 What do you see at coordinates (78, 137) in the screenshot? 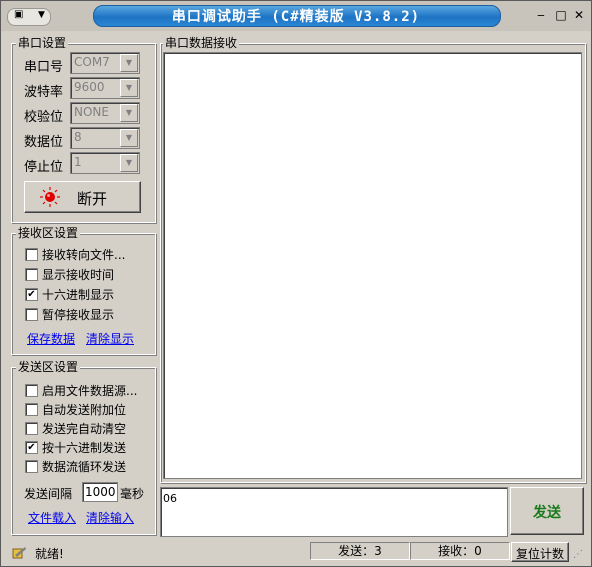
I see `databits-value: 8` at bounding box center [78, 137].